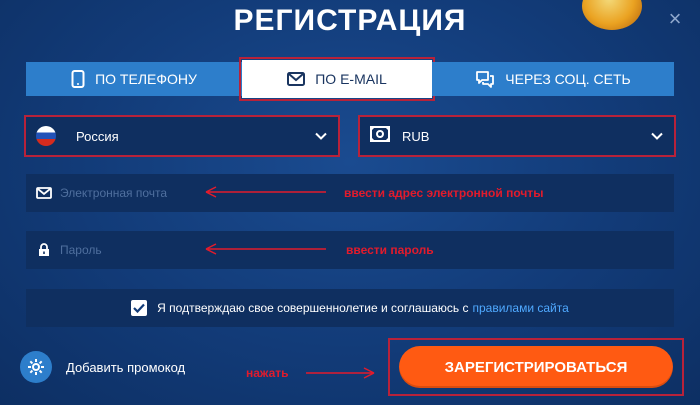 This screenshot has height=405, width=700. Describe the element at coordinates (380, 136) in the screenshot. I see `banknote-icon` at that location.